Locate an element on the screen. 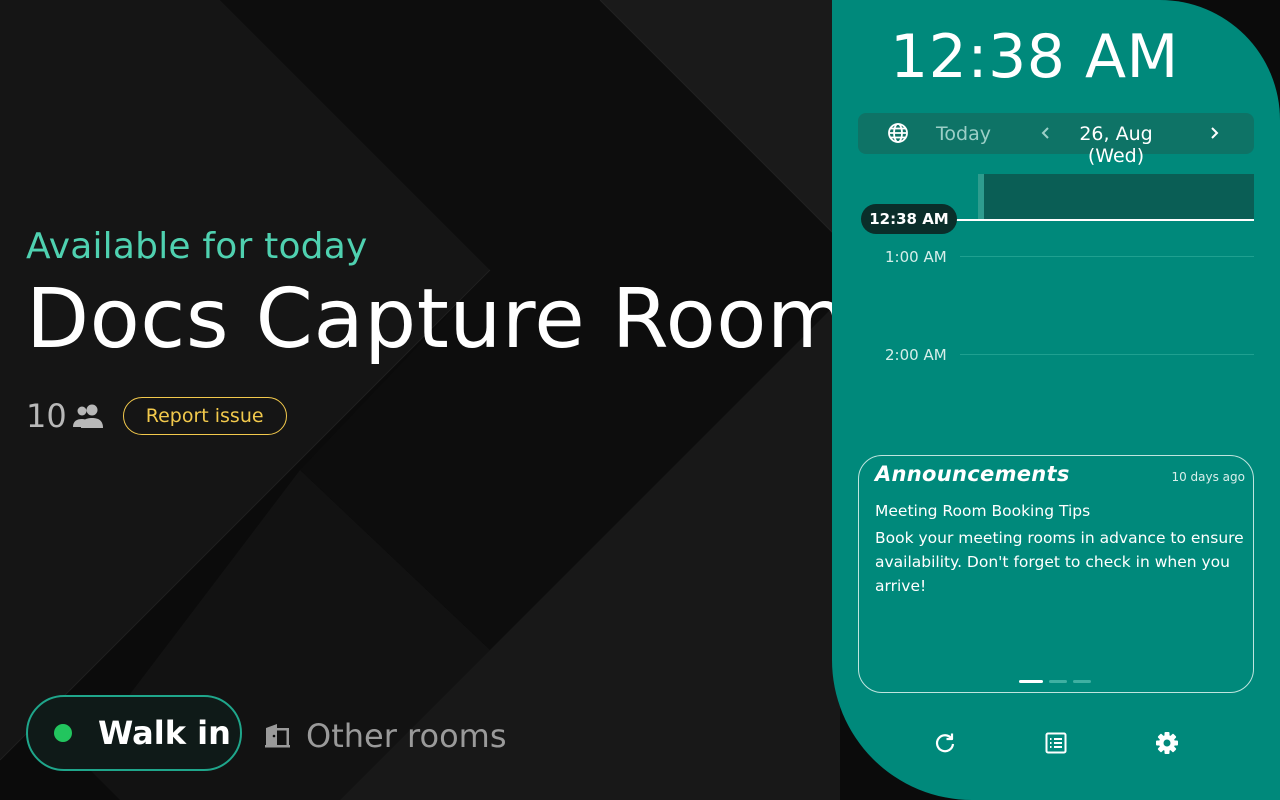 Image resolution: width=1280 pixels, height=800 pixels. status-dot is located at coordinates (63, 733).